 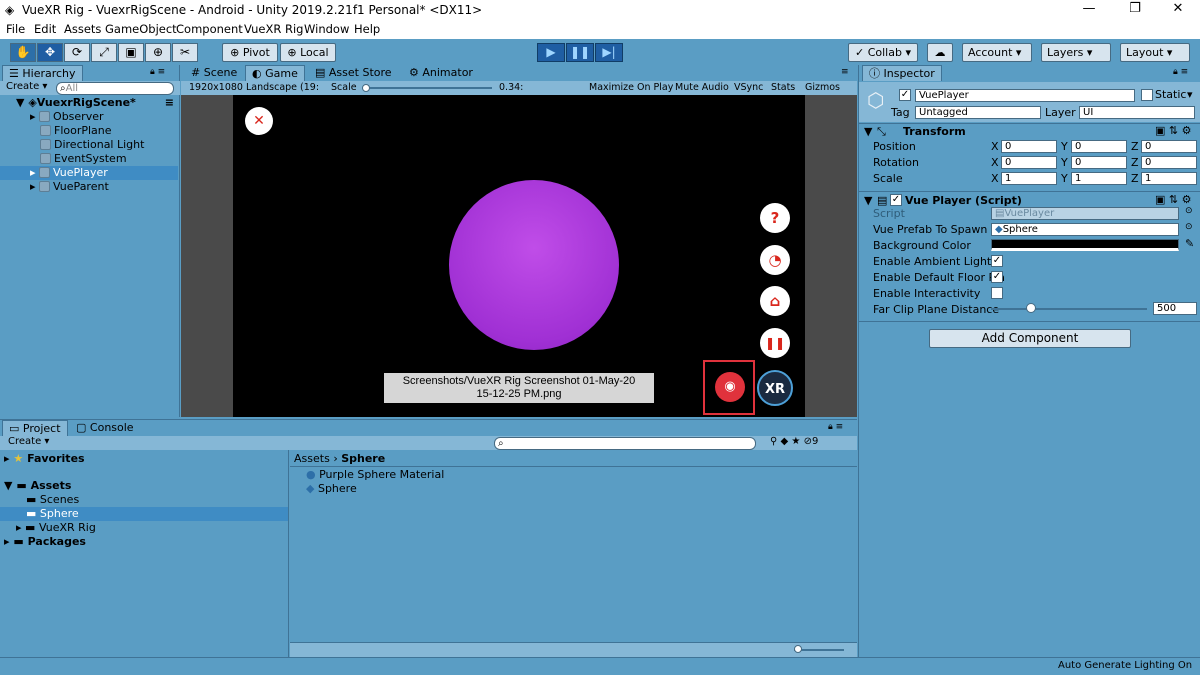 I want to click on eyedropper-icon: ✎, so click(x=1189, y=243).